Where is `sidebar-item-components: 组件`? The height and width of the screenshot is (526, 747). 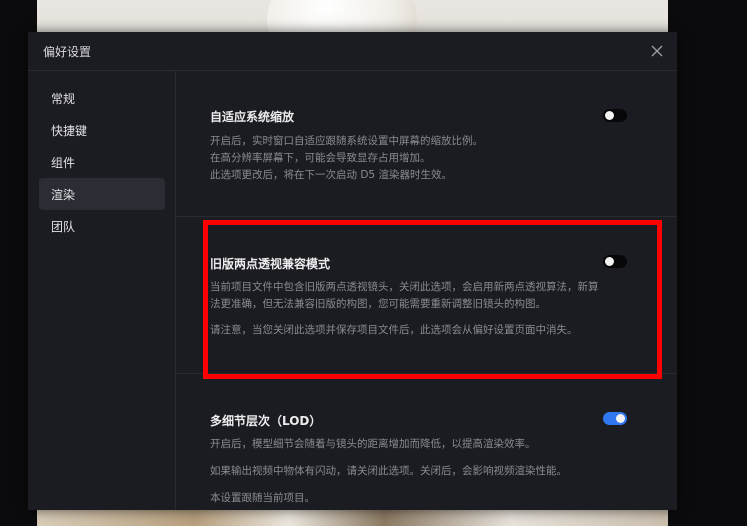 sidebar-item-components: 组件 is located at coordinates (102, 162).